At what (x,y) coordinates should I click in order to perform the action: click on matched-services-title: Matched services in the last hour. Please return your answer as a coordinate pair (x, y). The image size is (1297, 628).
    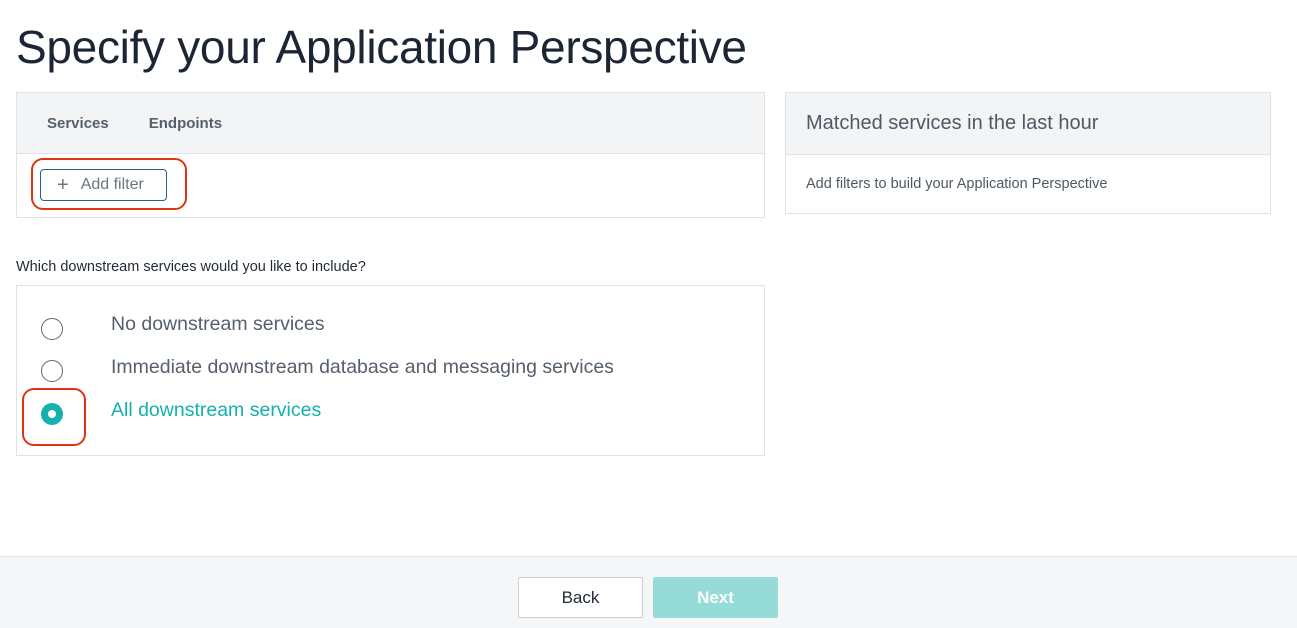
    Looking at the image, I should click on (1028, 124).